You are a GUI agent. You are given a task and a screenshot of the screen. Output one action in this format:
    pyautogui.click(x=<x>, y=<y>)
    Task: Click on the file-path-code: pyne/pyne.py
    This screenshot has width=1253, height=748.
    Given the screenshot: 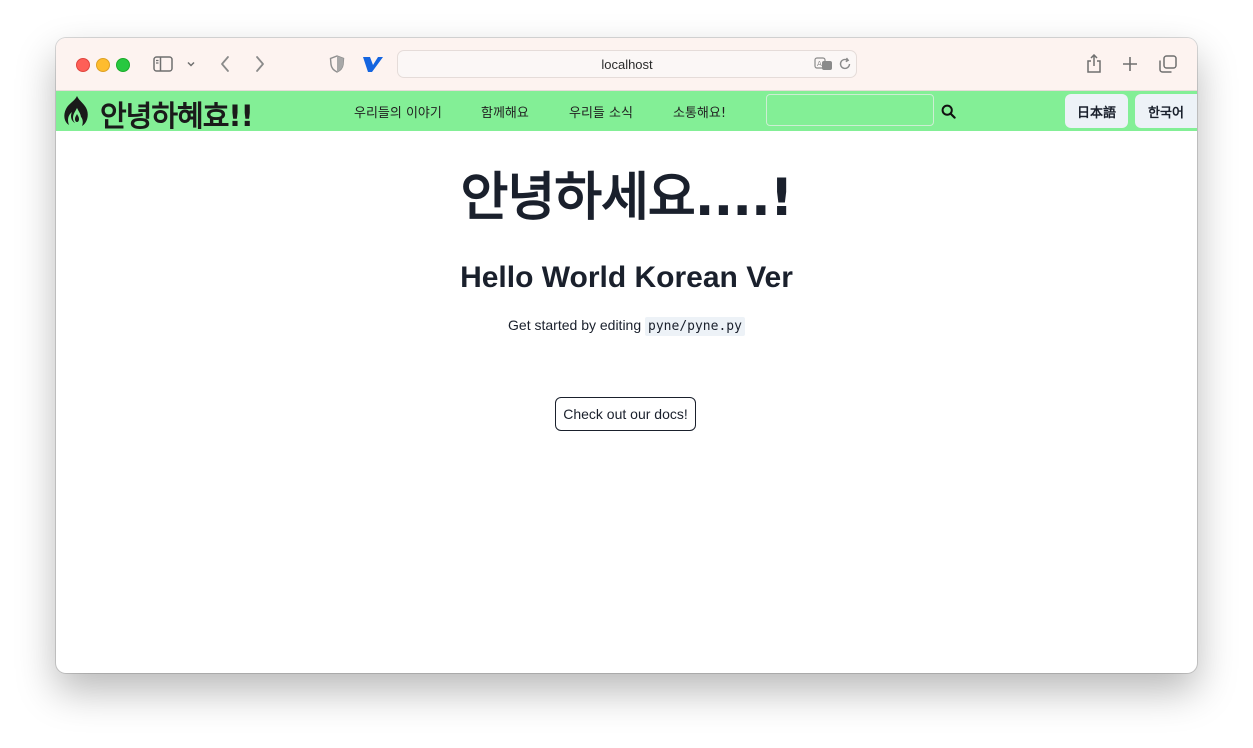 What is the action you would take?
    pyautogui.click(x=695, y=326)
    